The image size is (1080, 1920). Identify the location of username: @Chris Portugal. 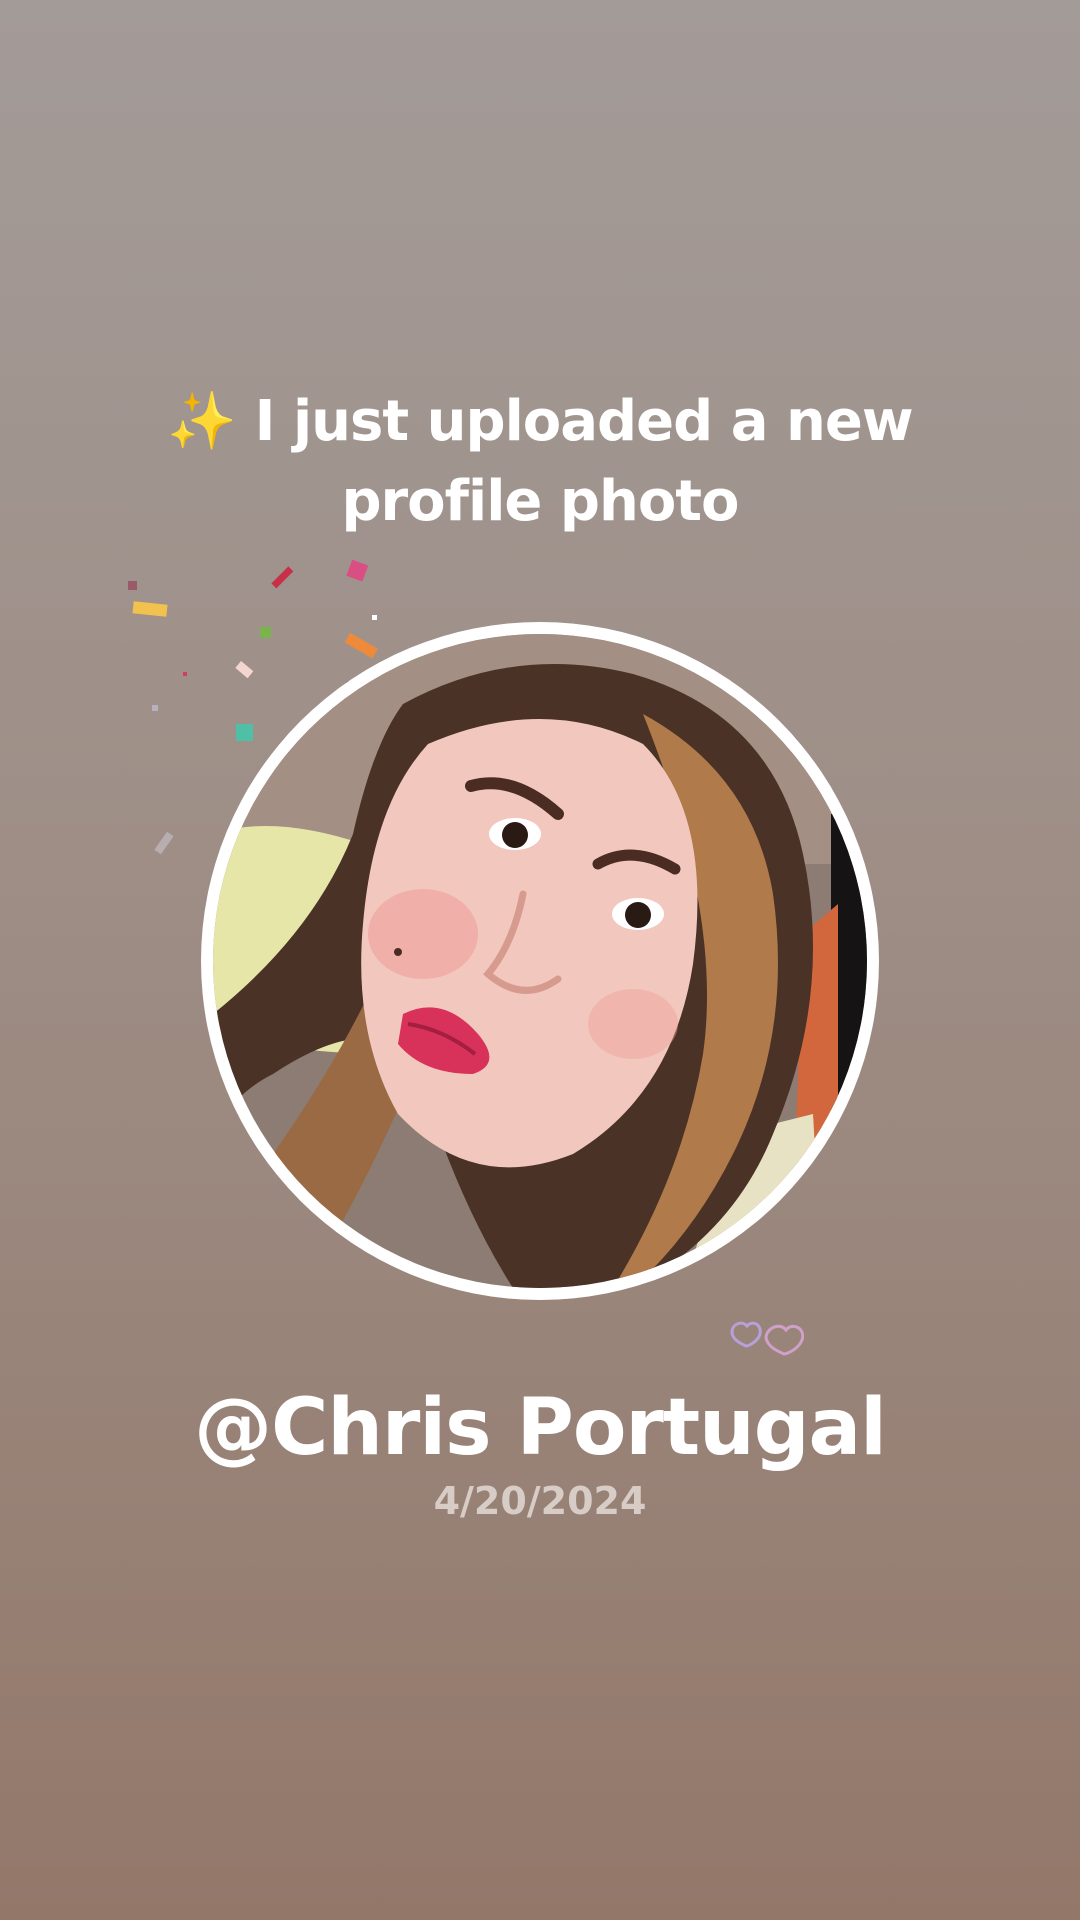
(540, 1428).